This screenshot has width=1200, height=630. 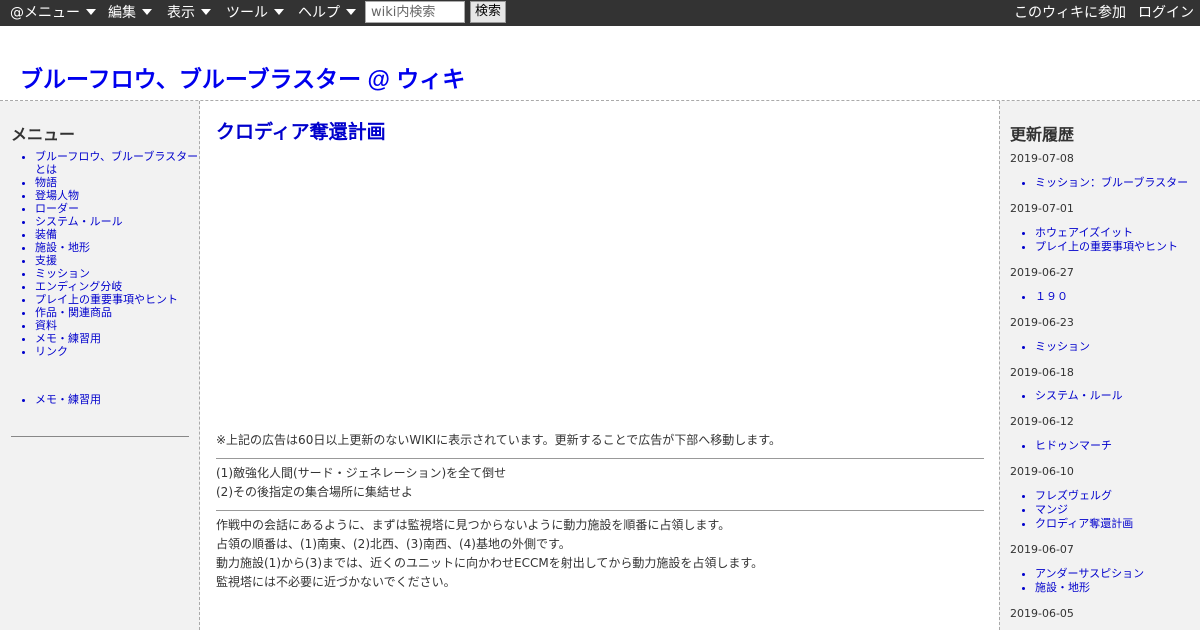 What do you see at coordinates (117, 247) in the screenshot?
I see `sidebar-item-facilities: 施設・地形` at bounding box center [117, 247].